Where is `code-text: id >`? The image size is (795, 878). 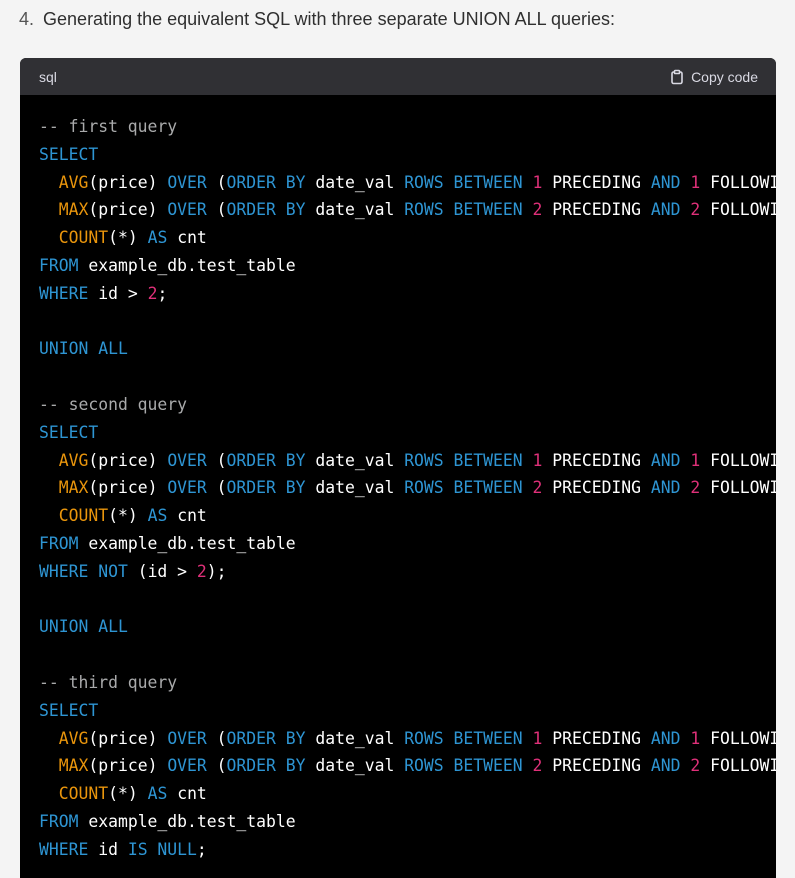
code-text: id > is located at coordinates (118, 293).